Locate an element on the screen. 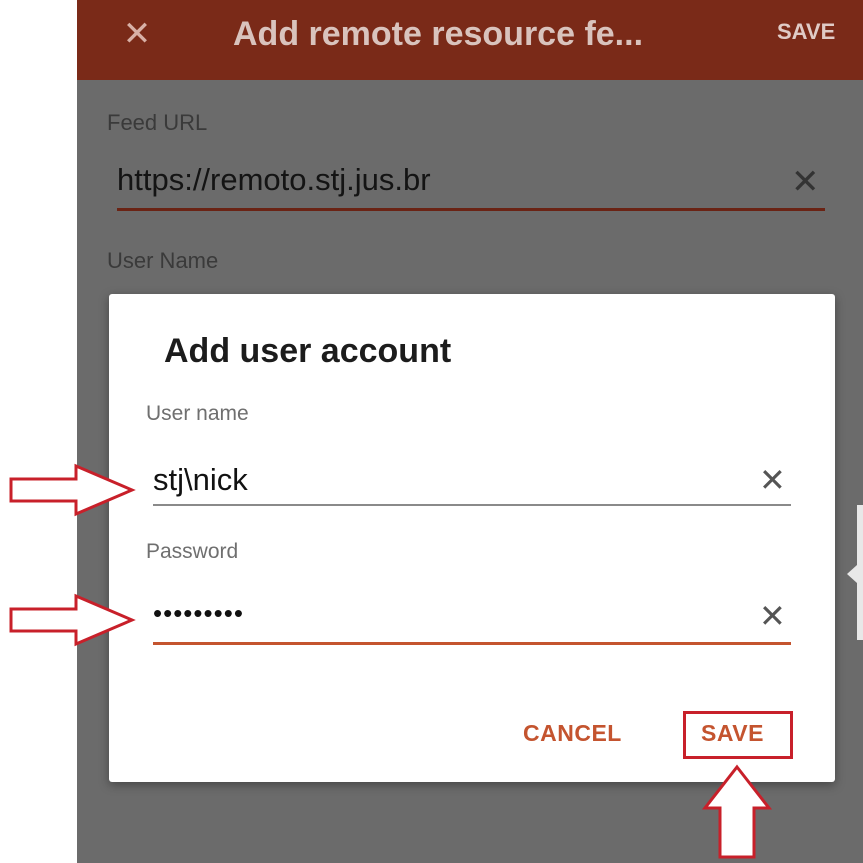  close-icon: ✕ is located at coordinates (137, 34).